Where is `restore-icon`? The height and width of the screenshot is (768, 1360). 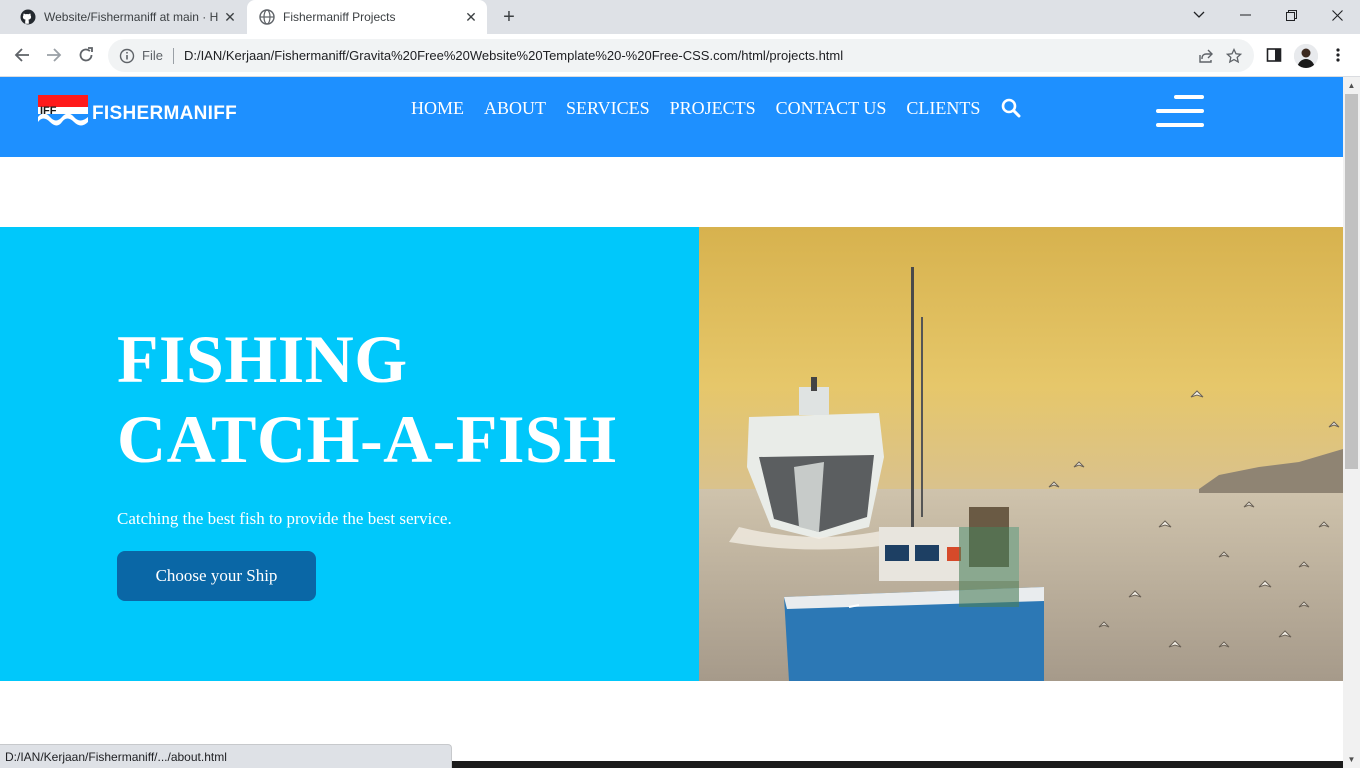 restore-icon is located at coordinates (1291, 15).